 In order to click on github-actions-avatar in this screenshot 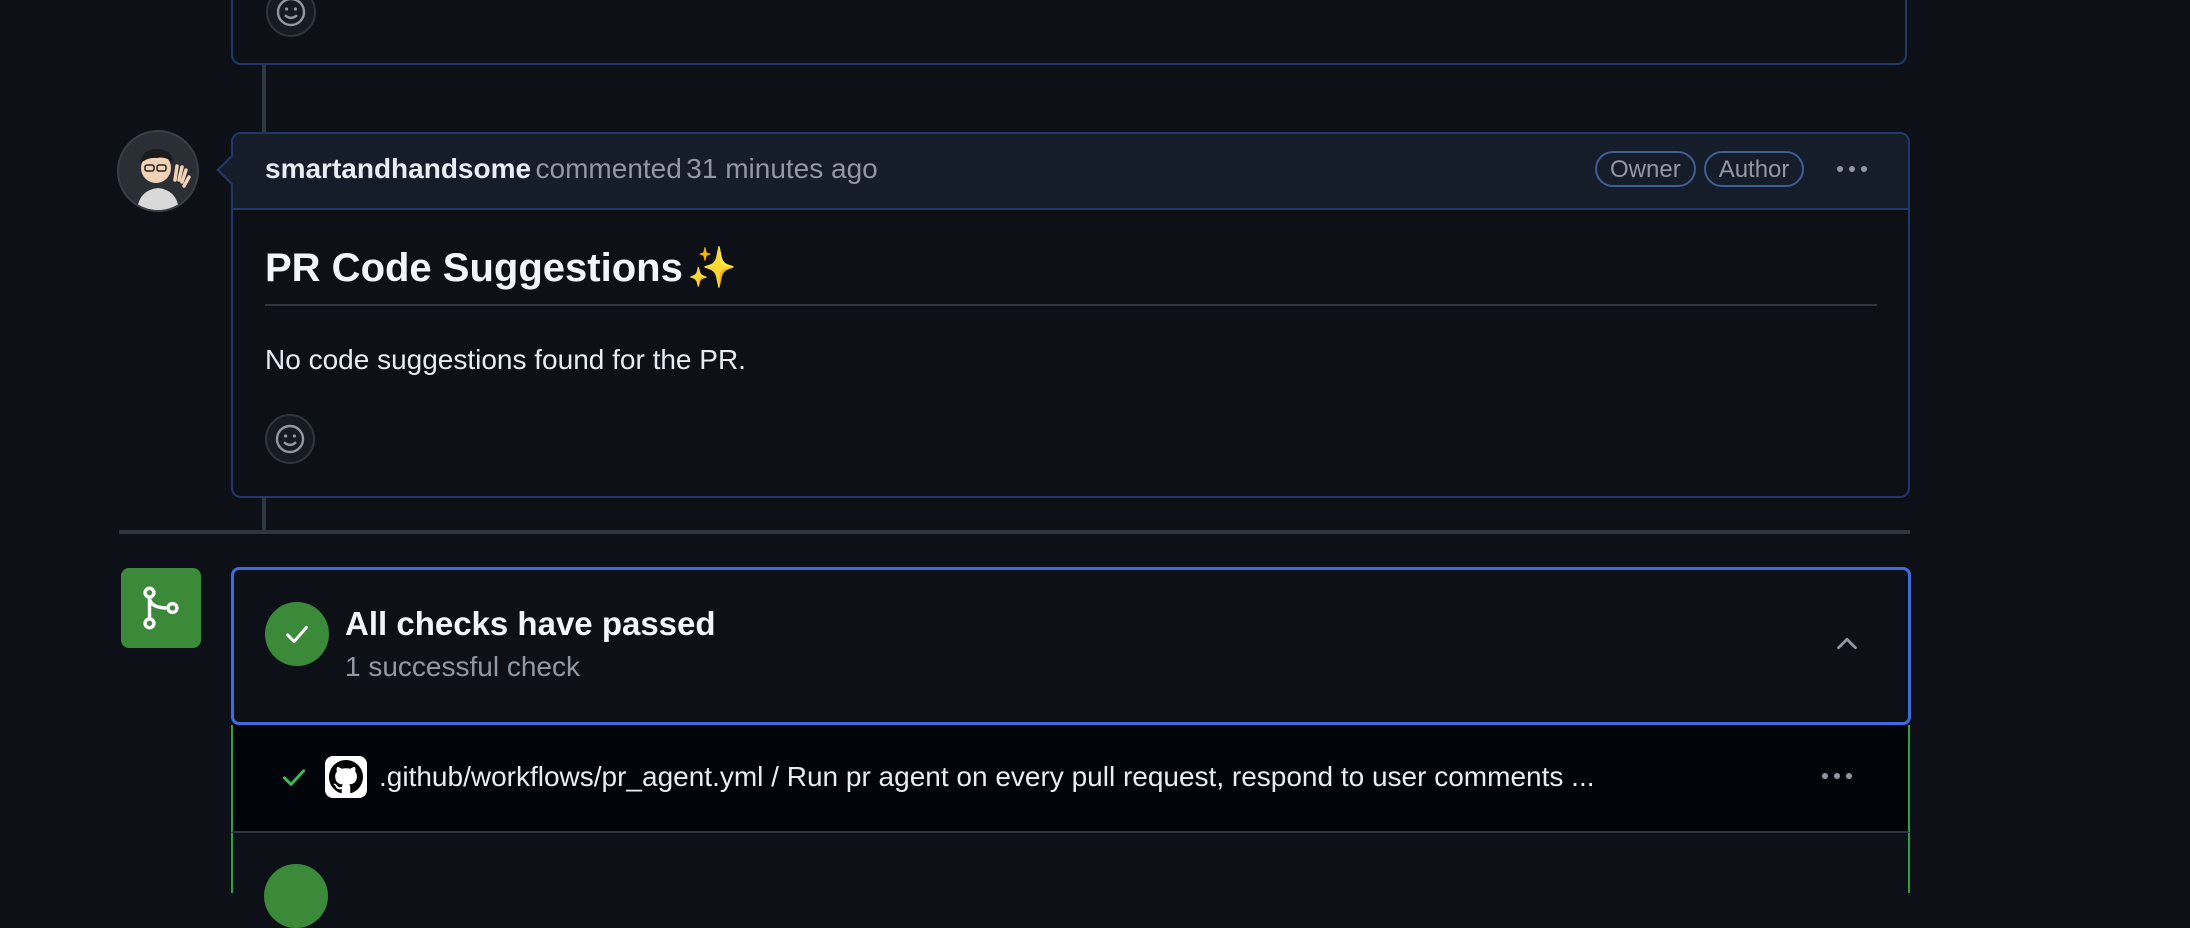, I will do `click(346, 777)`.